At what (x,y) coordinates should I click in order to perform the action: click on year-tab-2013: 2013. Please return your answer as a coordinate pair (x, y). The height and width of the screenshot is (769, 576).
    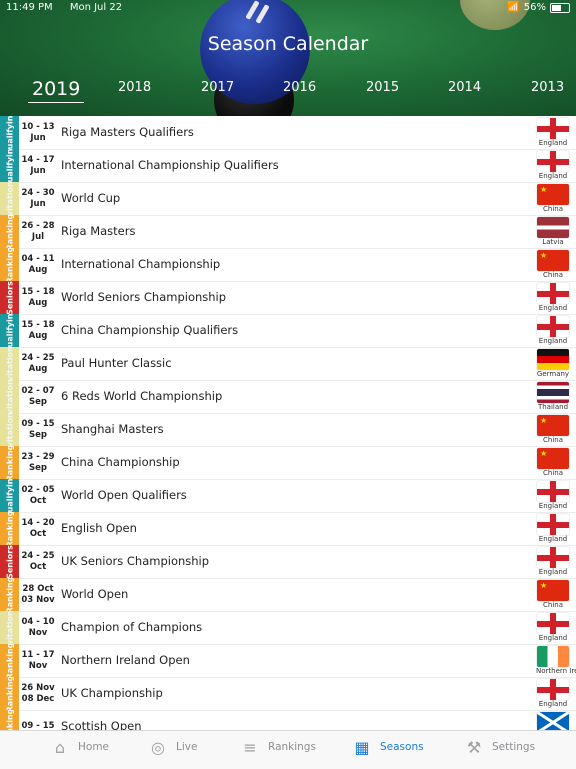
    Looking at the image, I should click on (547, 87).